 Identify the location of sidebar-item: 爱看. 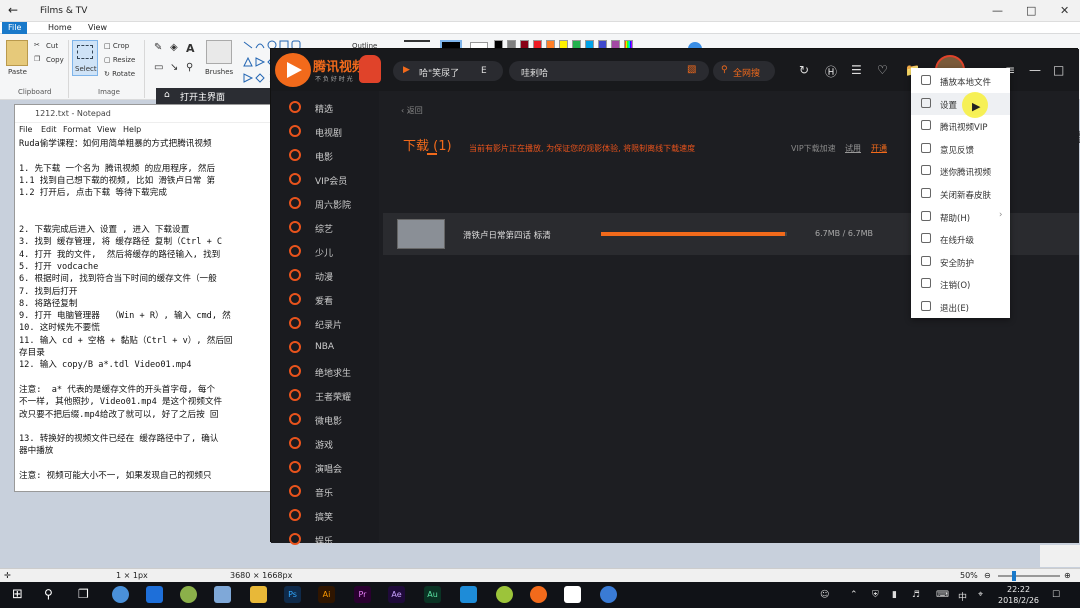
(334, 300).